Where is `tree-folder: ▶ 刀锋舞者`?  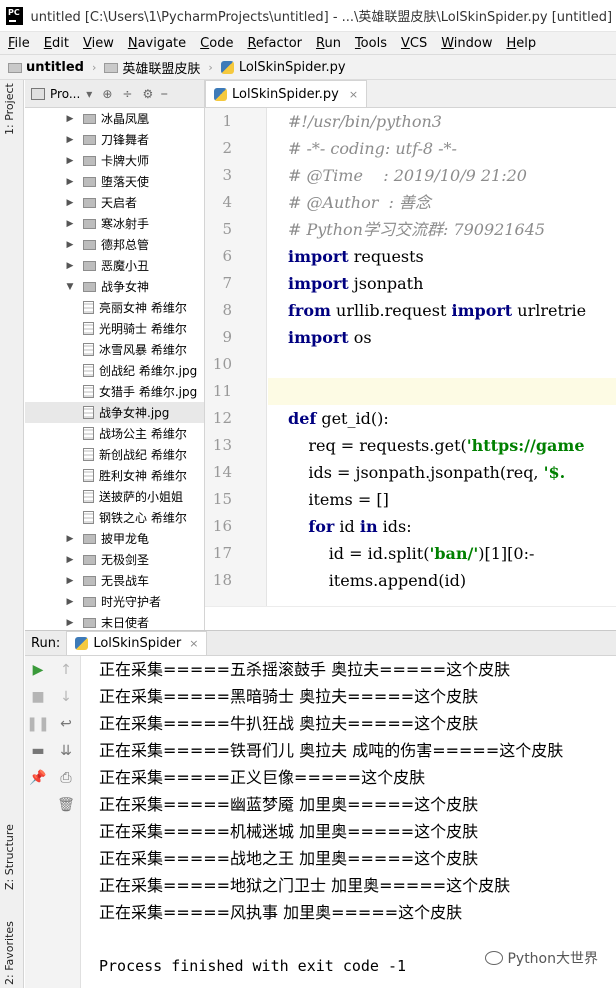 tree-folder: ▶ 刀锋舞者 is located at coordinates (114, 139).